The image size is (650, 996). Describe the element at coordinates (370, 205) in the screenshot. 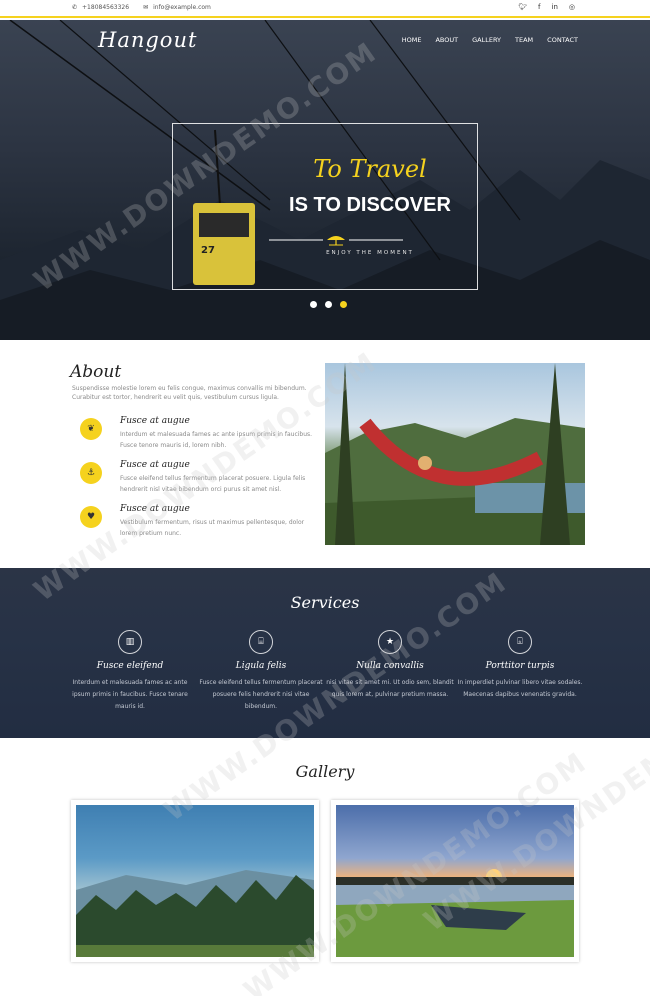

I see `hero-title-line2: IS TO DISCOVER` at that location.